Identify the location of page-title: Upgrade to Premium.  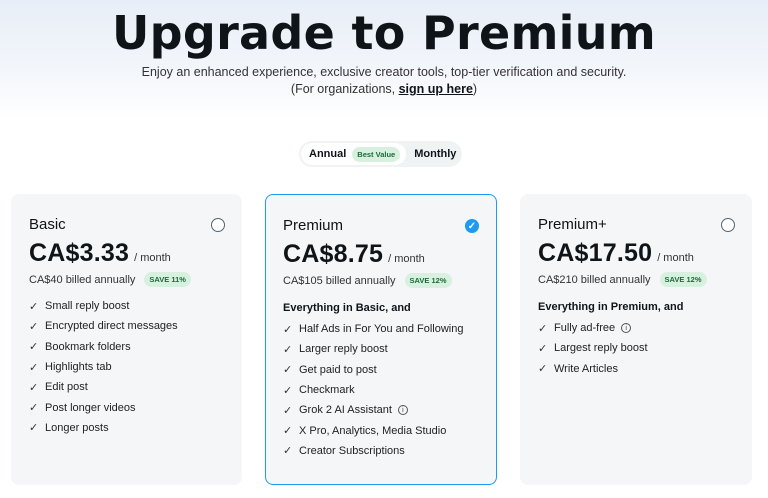
(384, 33).